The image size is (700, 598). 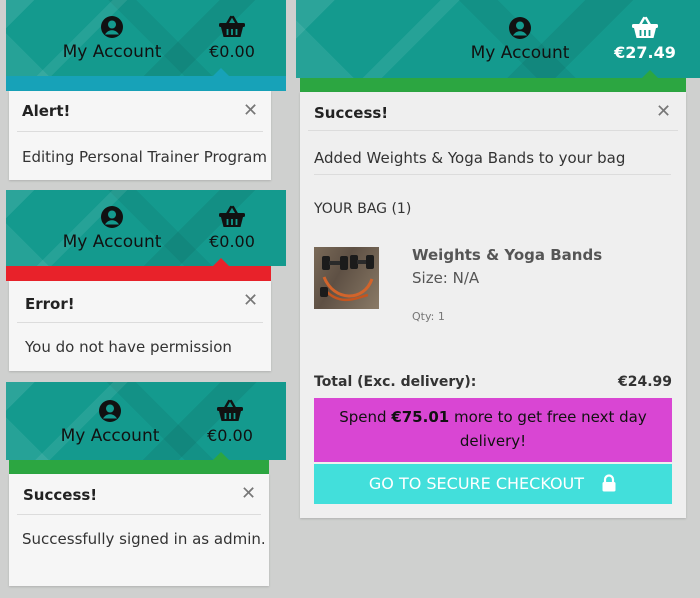 I want to click on error-accent-bar, so click(x=138, y=273).